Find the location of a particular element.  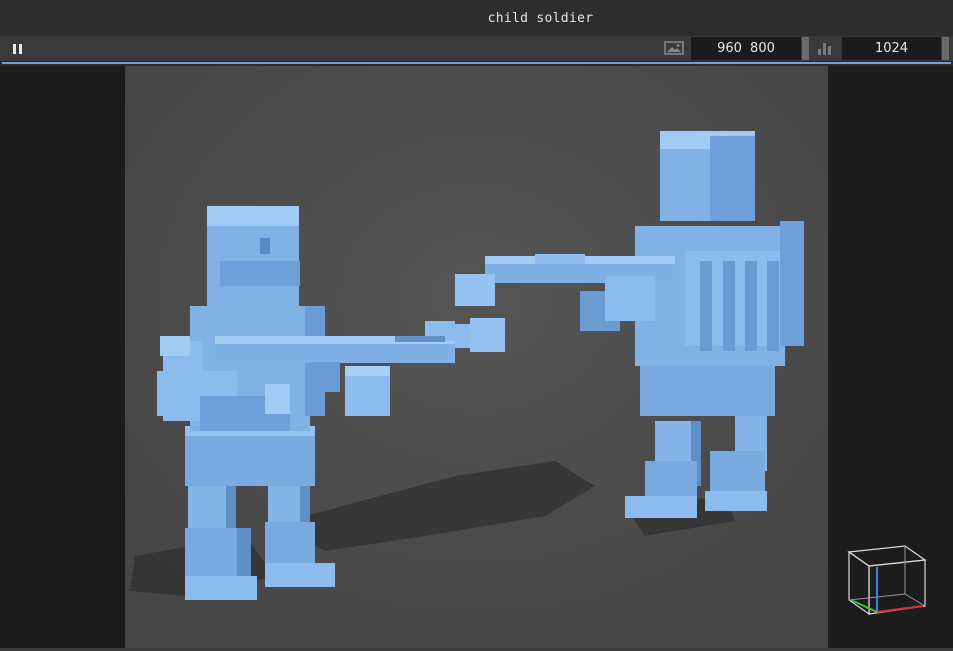

view-cube-icon is located at coordinates (887, 582).